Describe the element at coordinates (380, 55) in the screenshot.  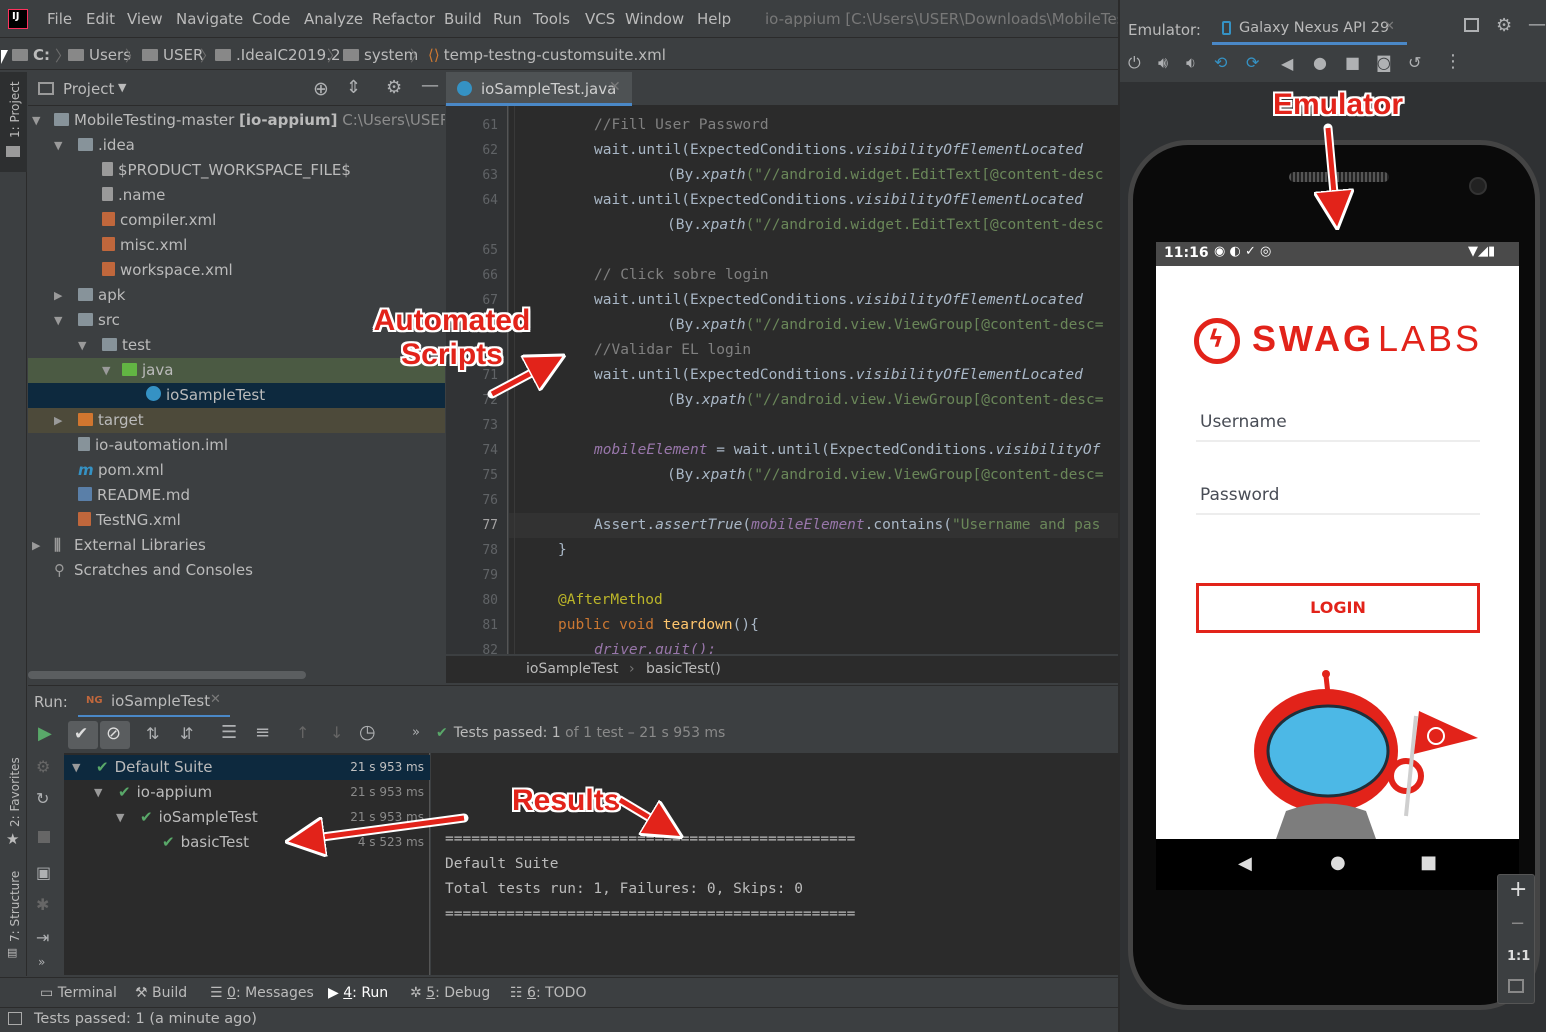
I see `crumb-system: system` at that location.